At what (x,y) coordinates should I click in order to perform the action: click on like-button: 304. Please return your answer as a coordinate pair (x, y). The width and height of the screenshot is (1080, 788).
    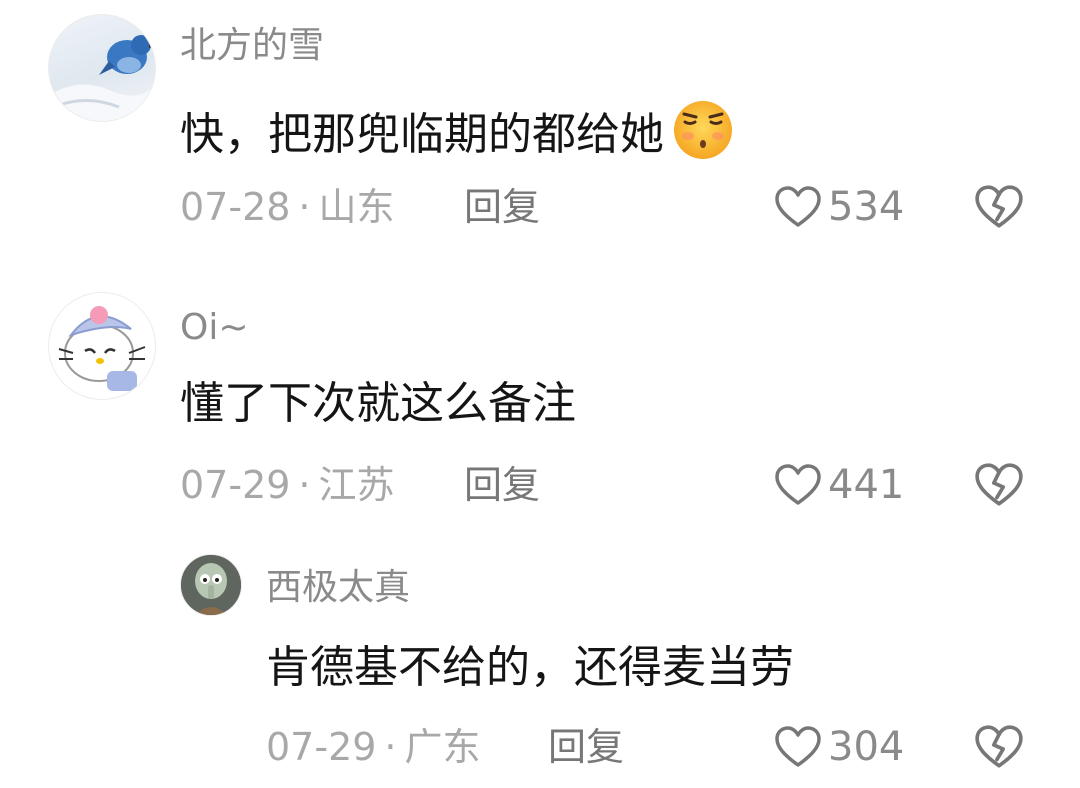
    Looking at the image, I should click on (839, 747).